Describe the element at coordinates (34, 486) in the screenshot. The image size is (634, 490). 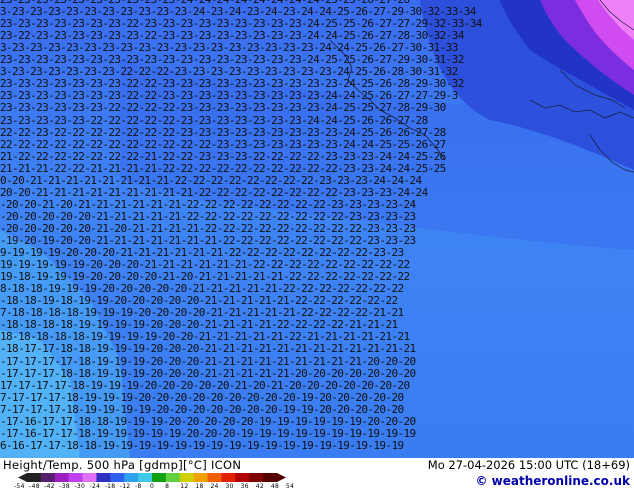
I see `scale-tick-label: -48` at that location.